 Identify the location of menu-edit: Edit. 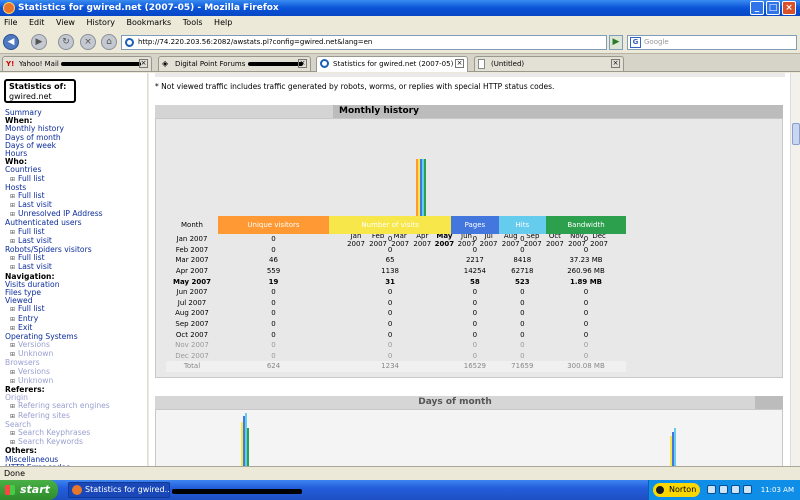
(37, 22).